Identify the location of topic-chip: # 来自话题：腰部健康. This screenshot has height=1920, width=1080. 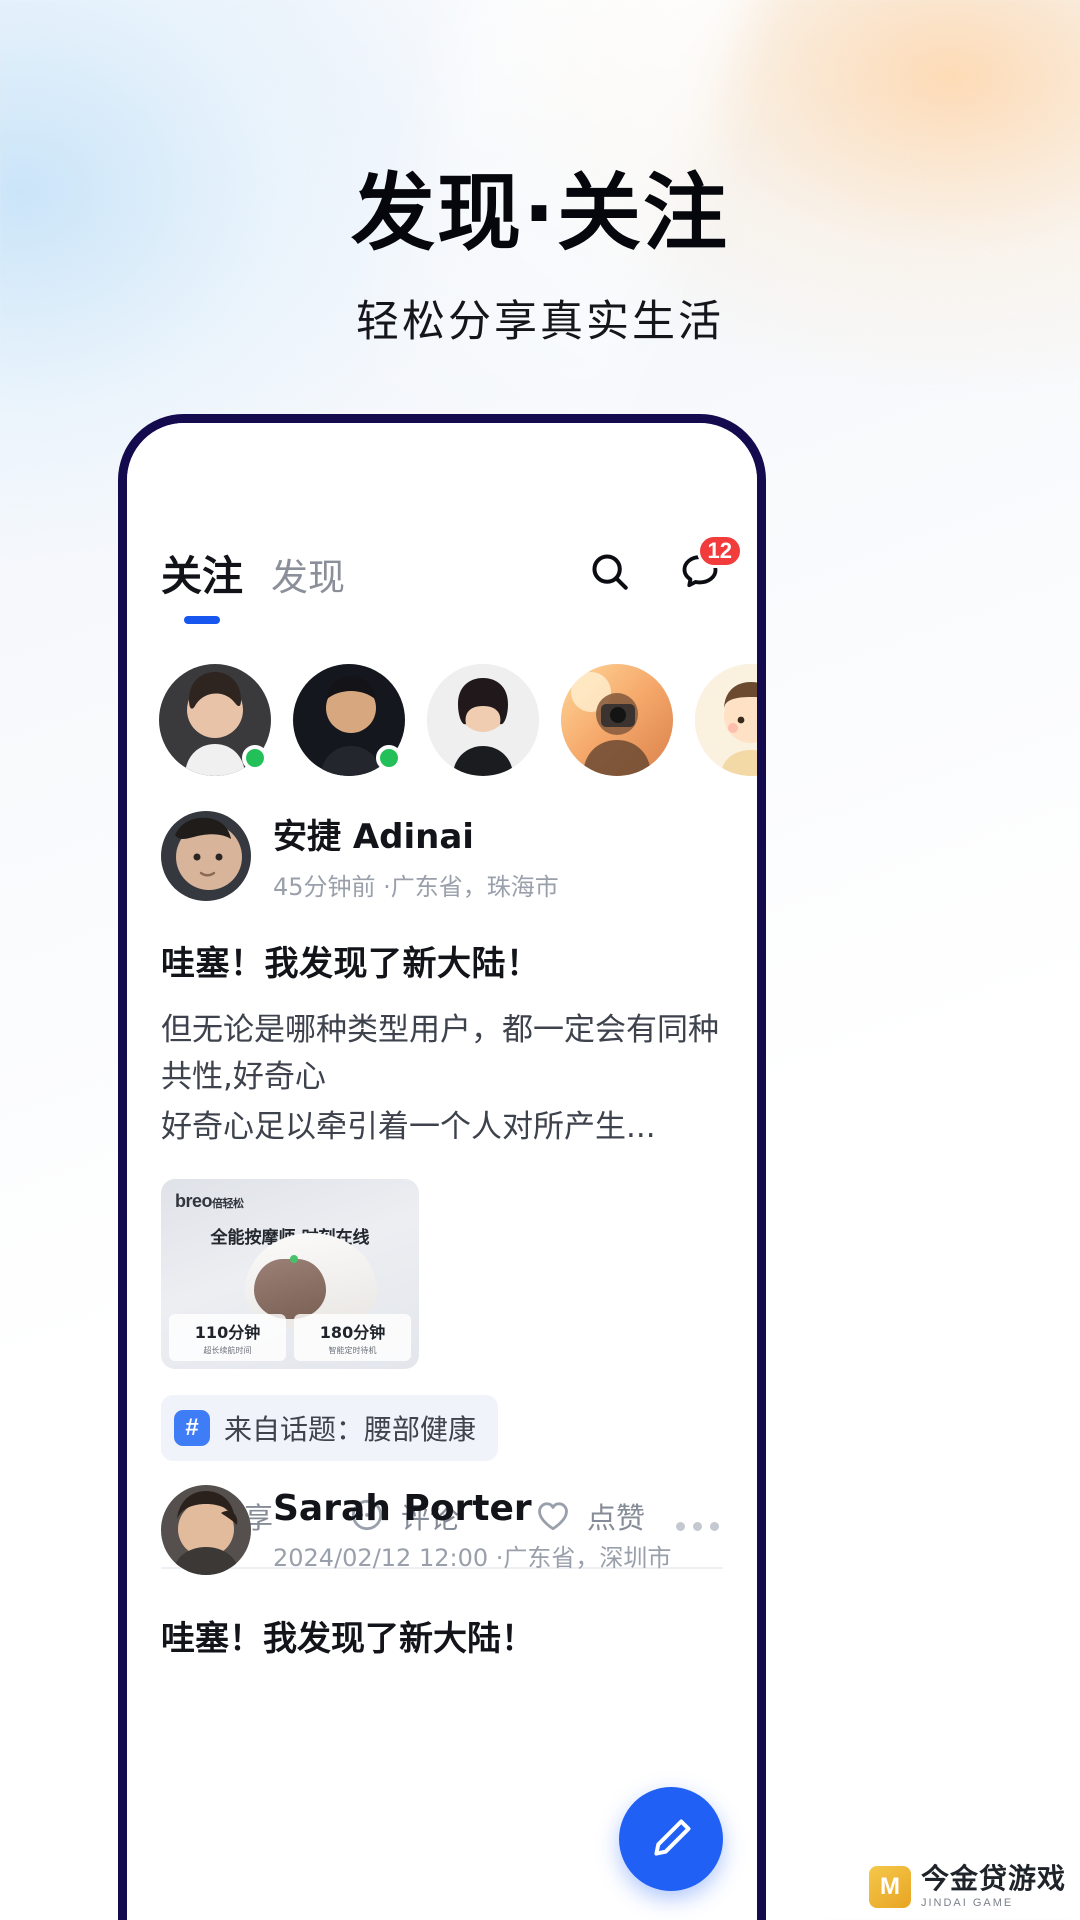
(330, 1427).